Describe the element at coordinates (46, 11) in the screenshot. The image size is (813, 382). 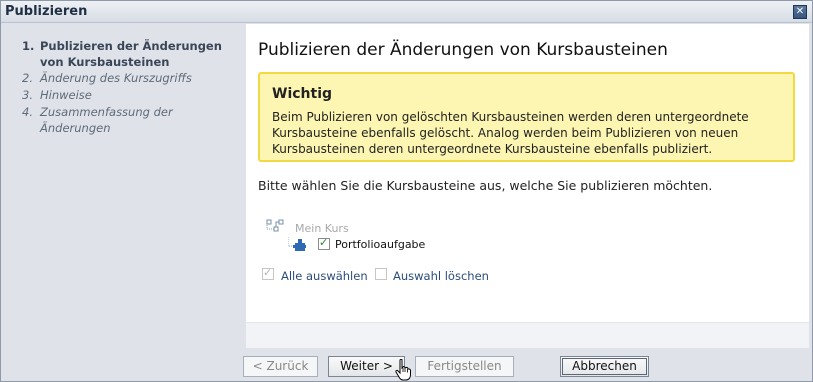
I see `dialog-title: Publizieren` at that location.